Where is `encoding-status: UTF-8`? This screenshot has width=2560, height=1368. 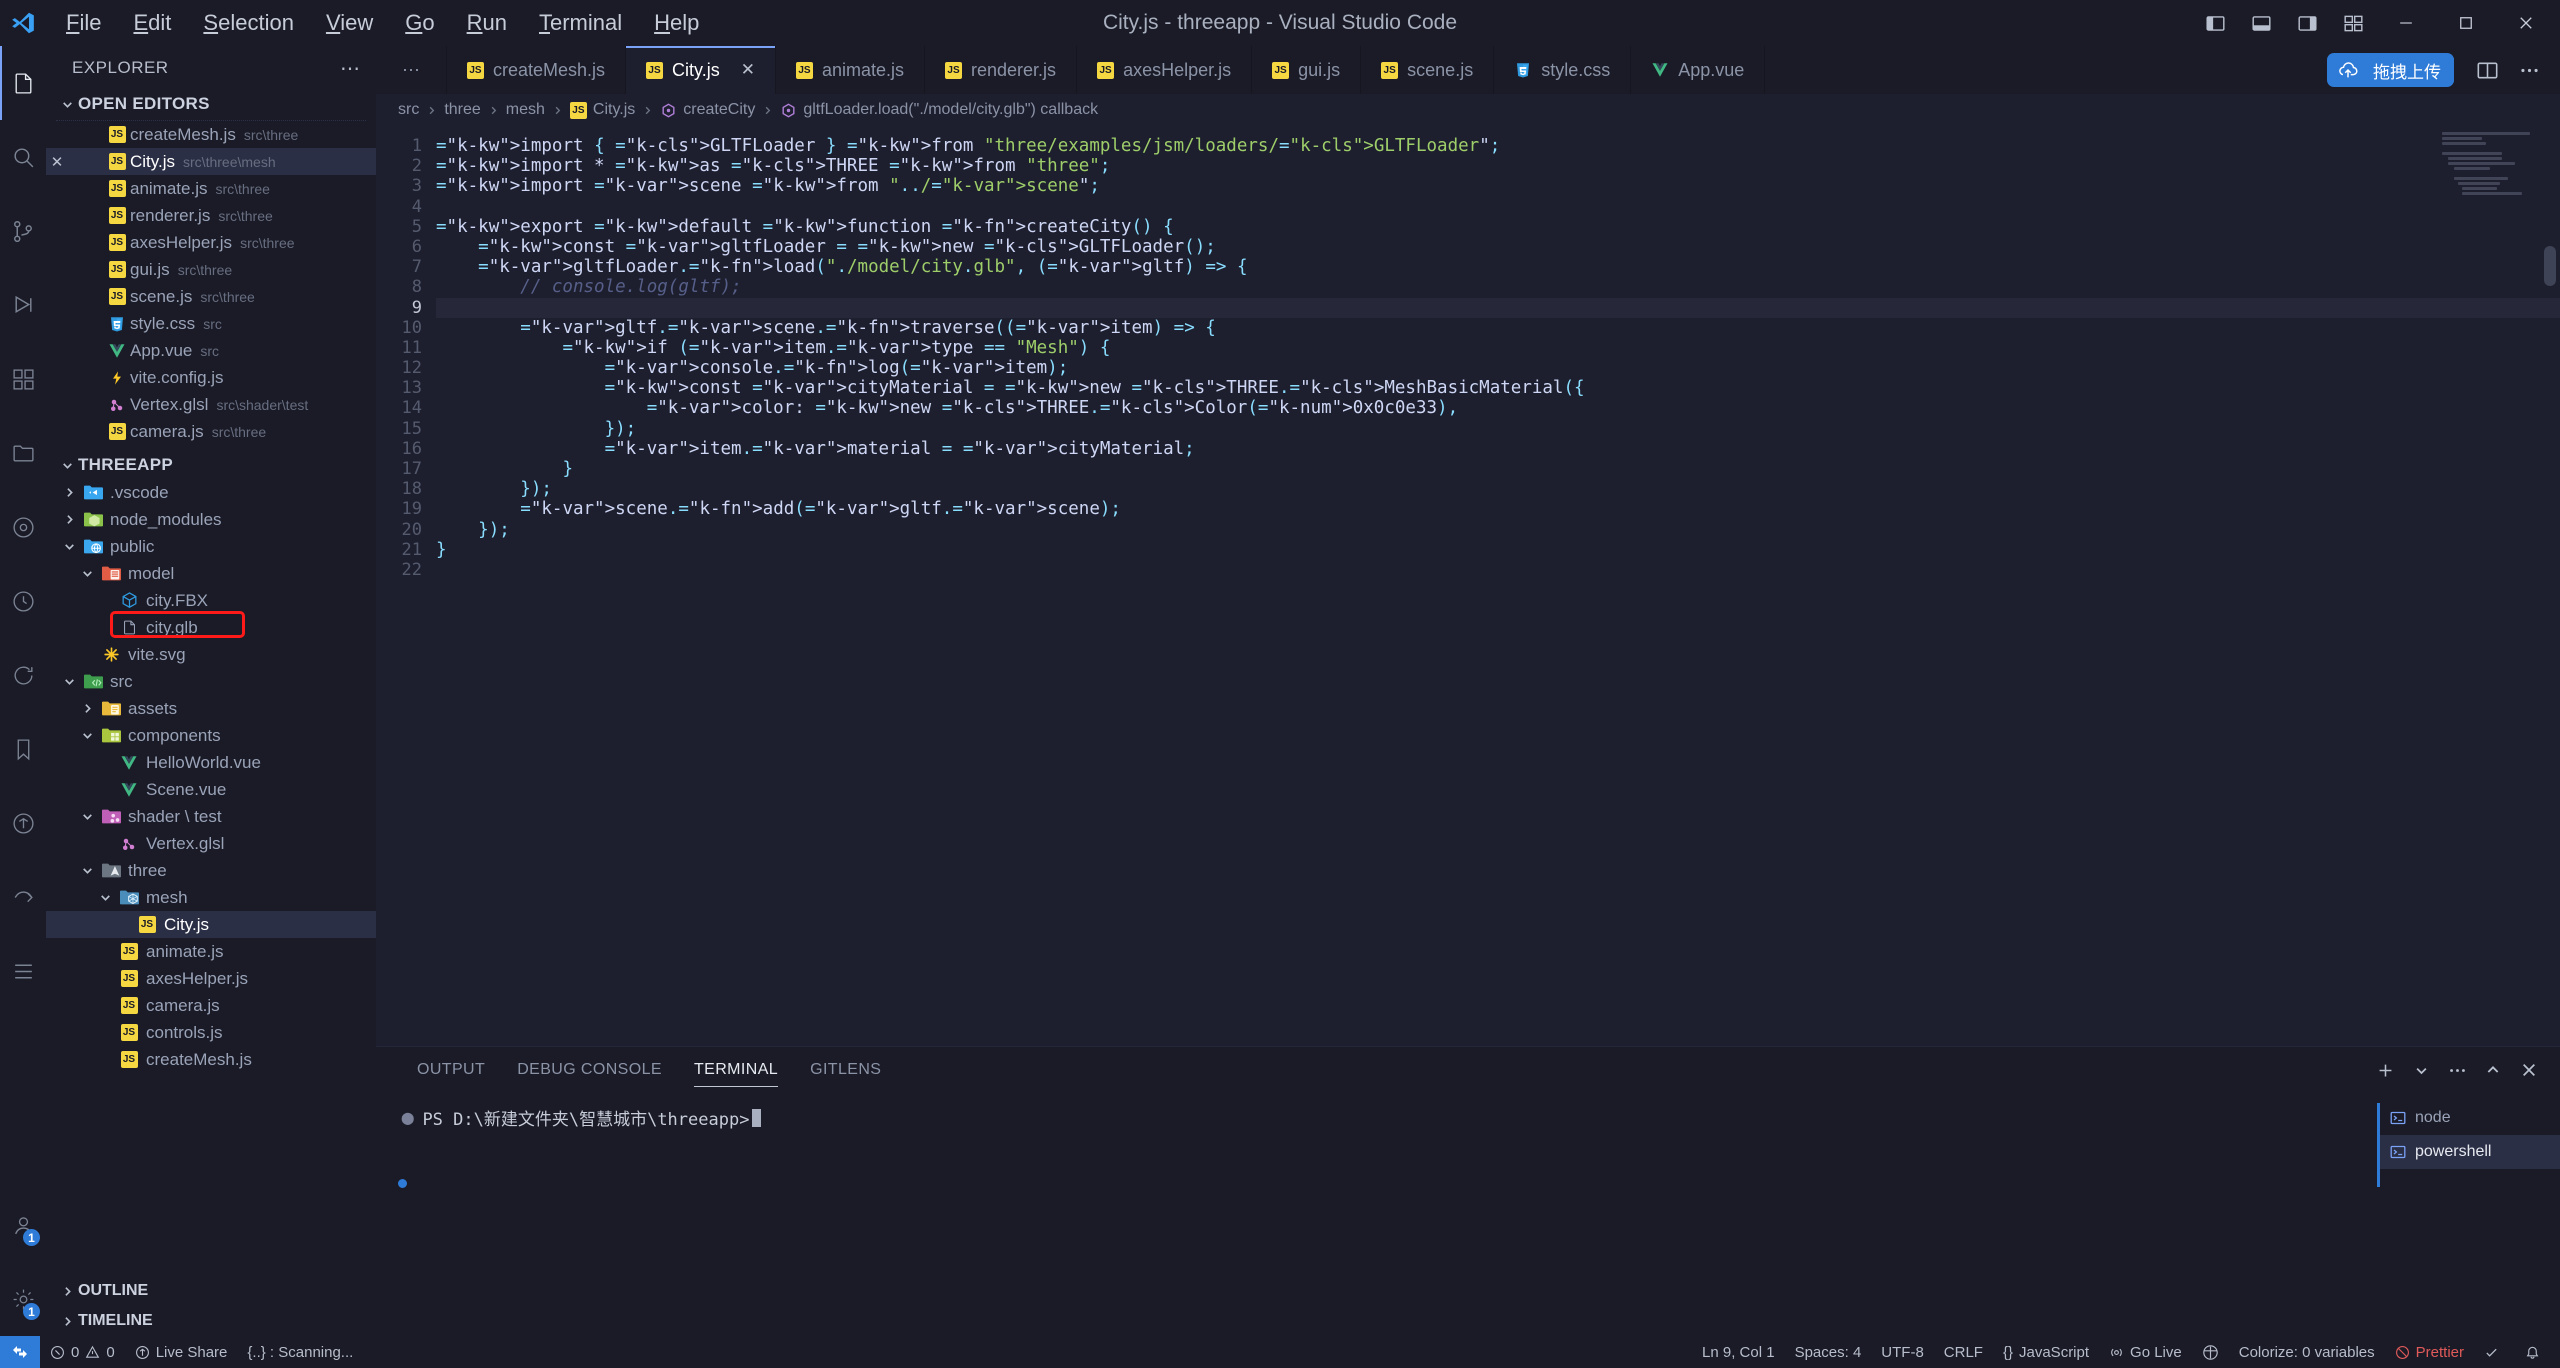 encoding-status: UTF-8 is located at coordinates (1902, 1352).